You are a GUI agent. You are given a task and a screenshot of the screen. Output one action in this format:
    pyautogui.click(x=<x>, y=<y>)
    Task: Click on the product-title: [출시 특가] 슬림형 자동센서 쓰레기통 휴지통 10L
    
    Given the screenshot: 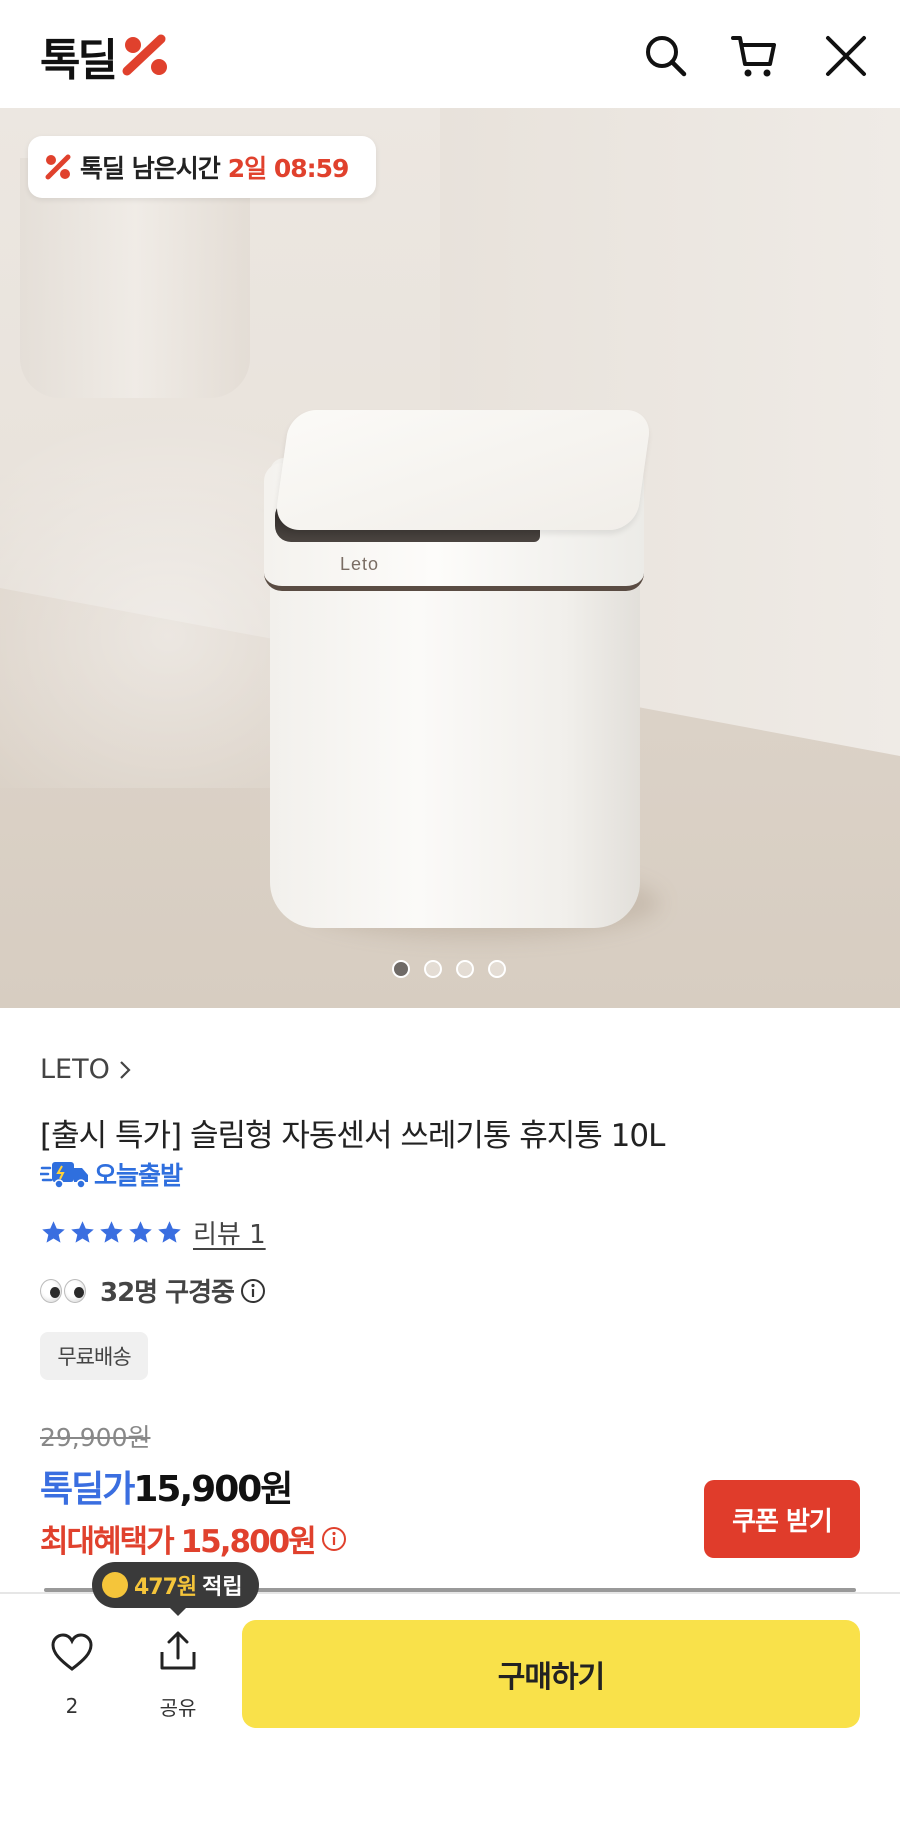 What is the action you would take?
    pyautogui.click(x=352, y=1136)
    